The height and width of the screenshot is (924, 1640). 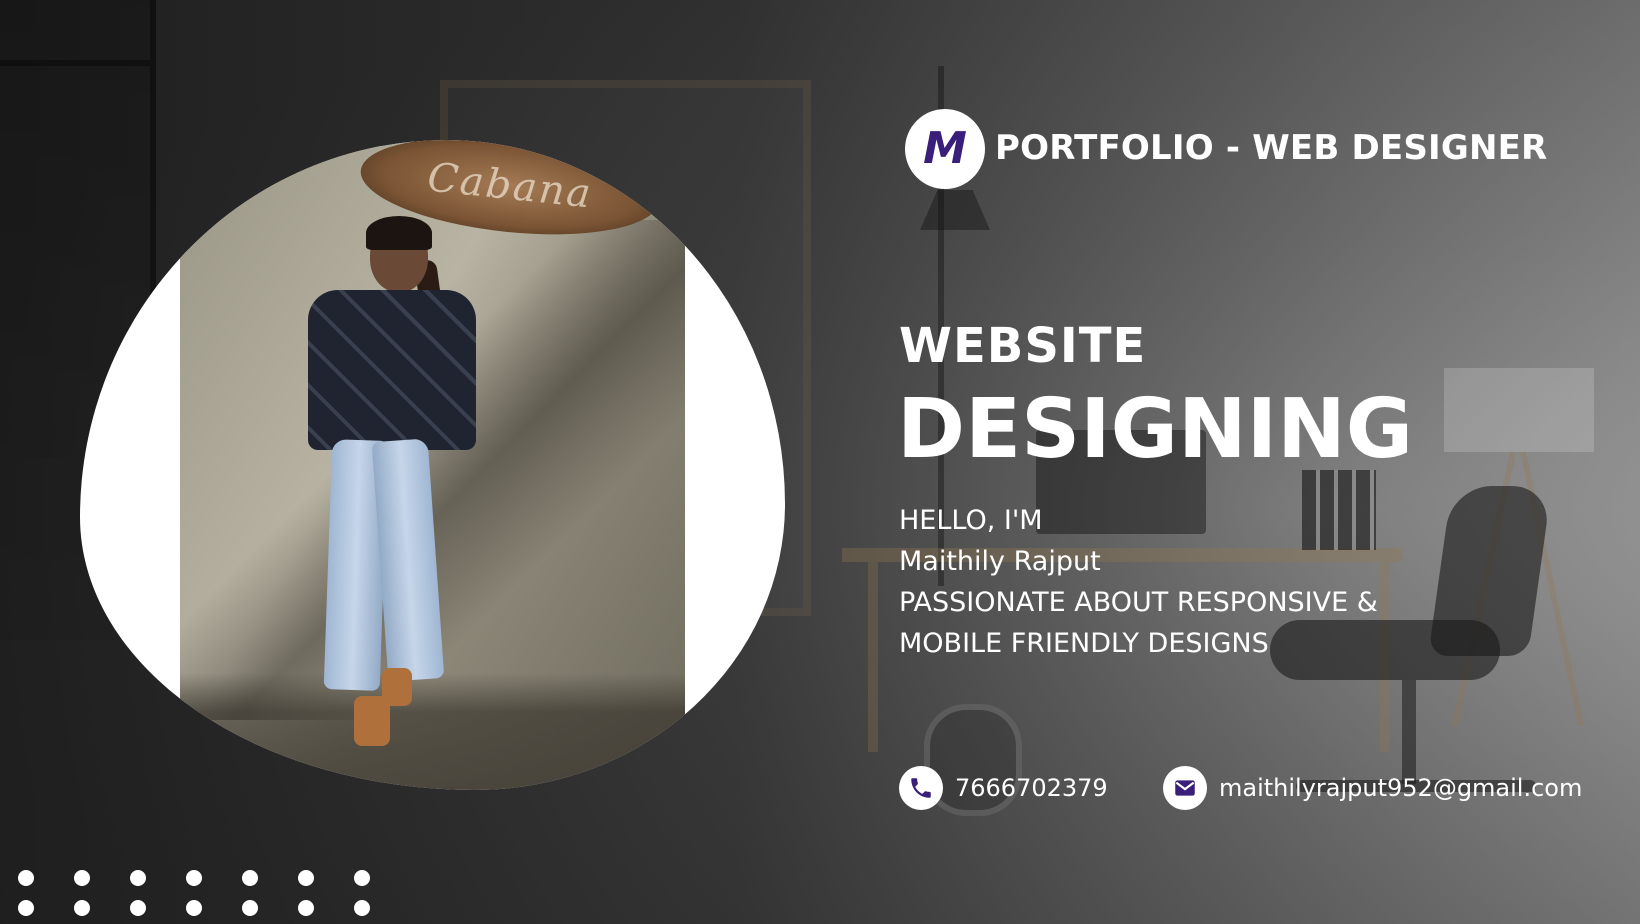 I want to click on person-shirt, so click(x=392, y=370).